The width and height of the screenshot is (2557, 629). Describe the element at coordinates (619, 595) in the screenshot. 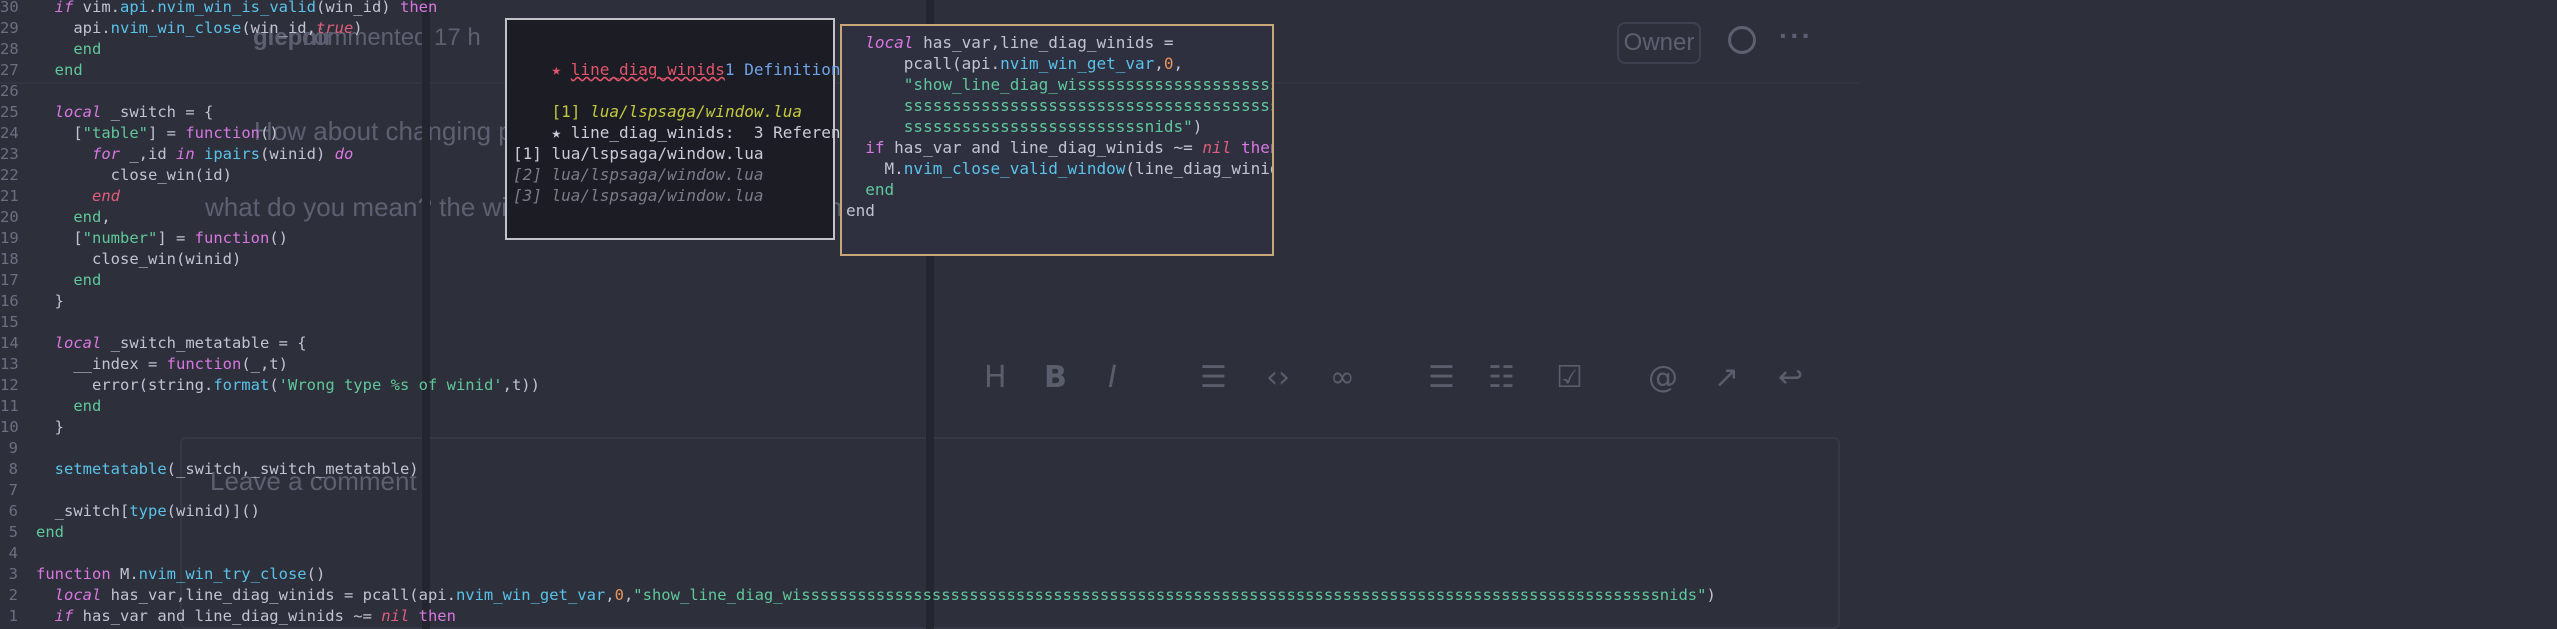

I see `code-token: 0` at that location.